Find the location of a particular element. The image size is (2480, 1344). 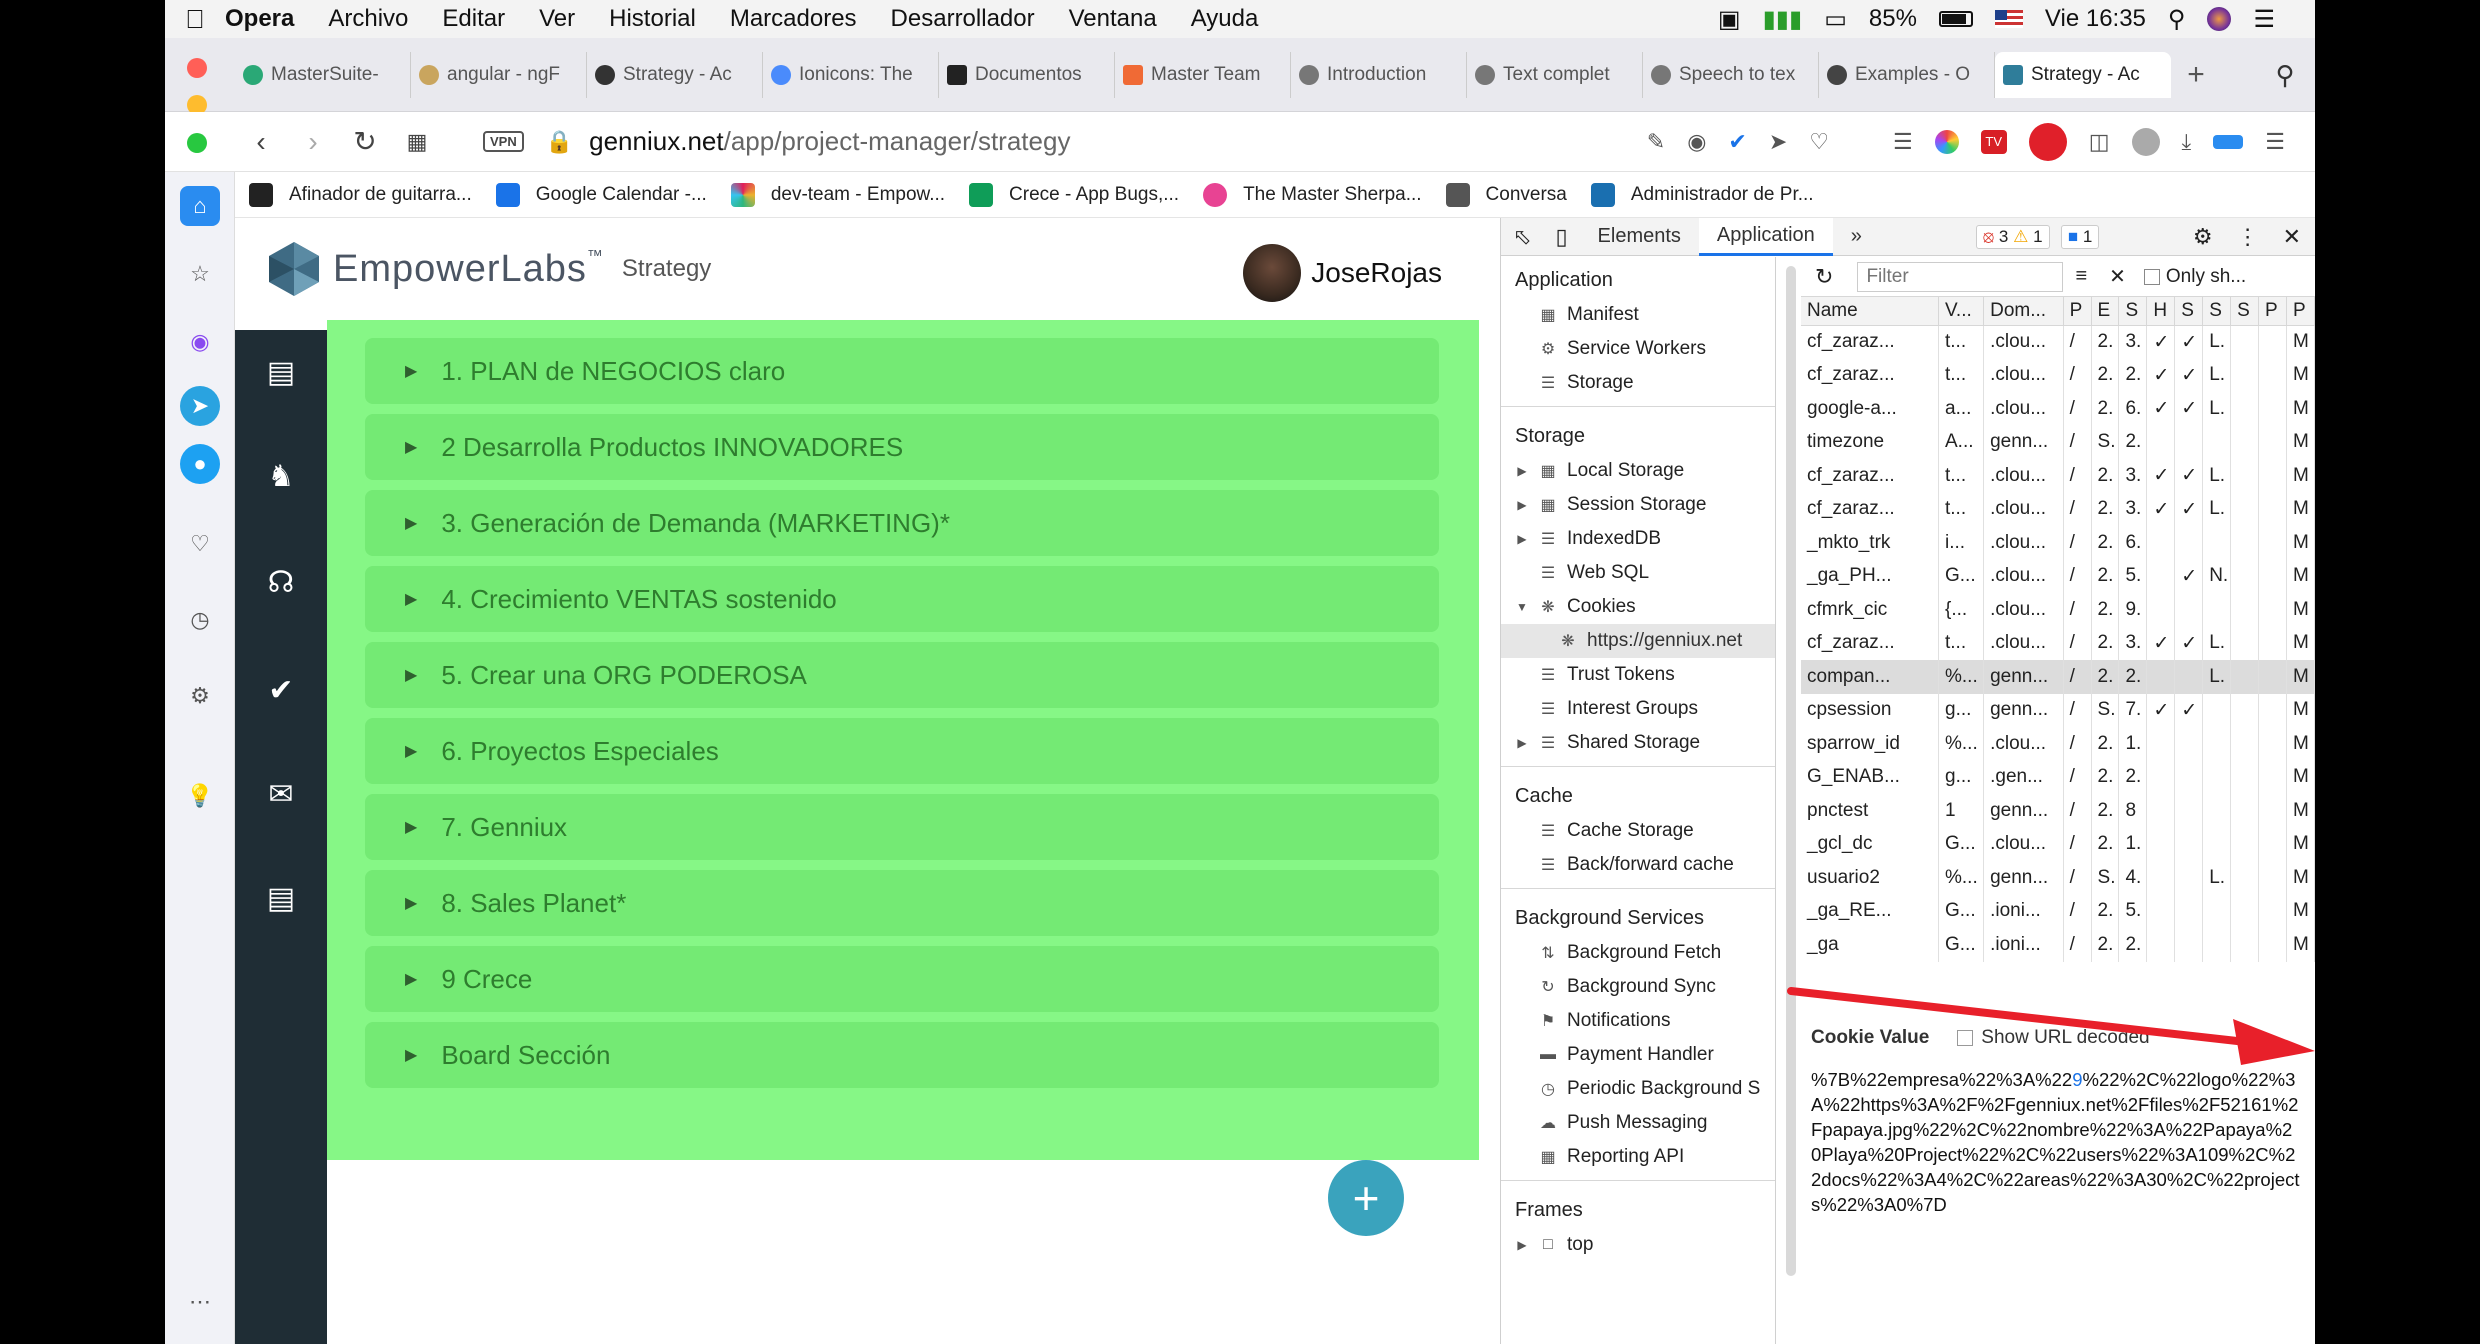

profile-icon is located at coordinates (2145, 141).